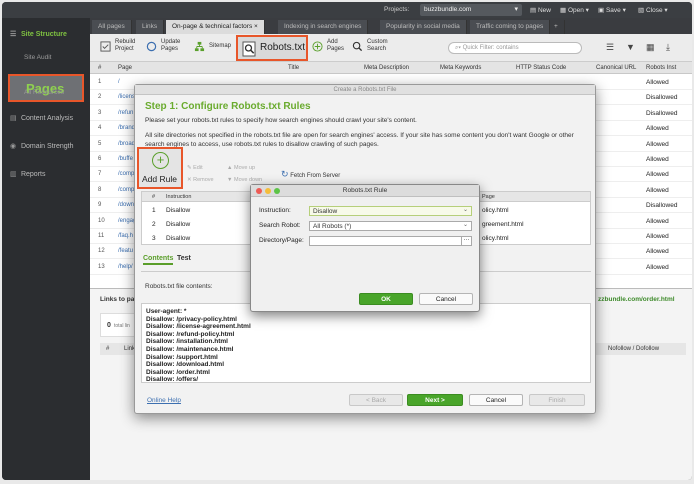  What do you see at coordinates (668, 47) in the screenshot?
I see `download-icon: ⤓` at bounding box center [668, 47].